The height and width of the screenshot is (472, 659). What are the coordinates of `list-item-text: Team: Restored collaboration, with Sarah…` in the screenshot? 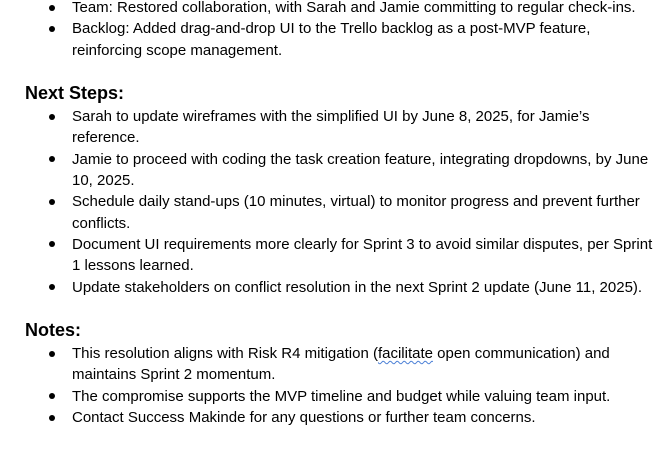 It's located at (354, 8).